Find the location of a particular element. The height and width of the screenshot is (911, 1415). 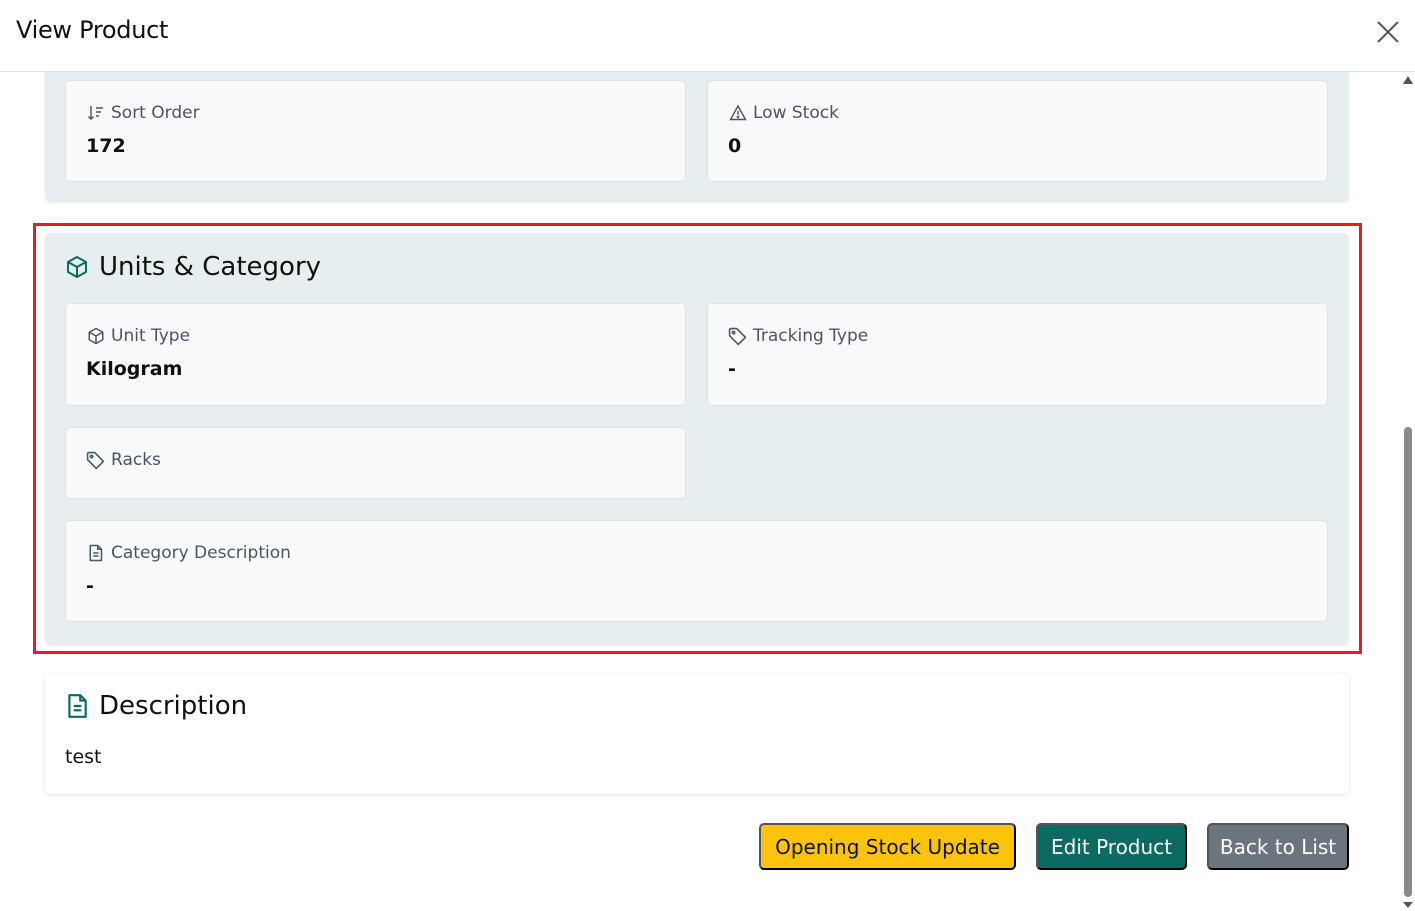

tracking-type-label: Tracking Type is located at coordinates (811, 336).